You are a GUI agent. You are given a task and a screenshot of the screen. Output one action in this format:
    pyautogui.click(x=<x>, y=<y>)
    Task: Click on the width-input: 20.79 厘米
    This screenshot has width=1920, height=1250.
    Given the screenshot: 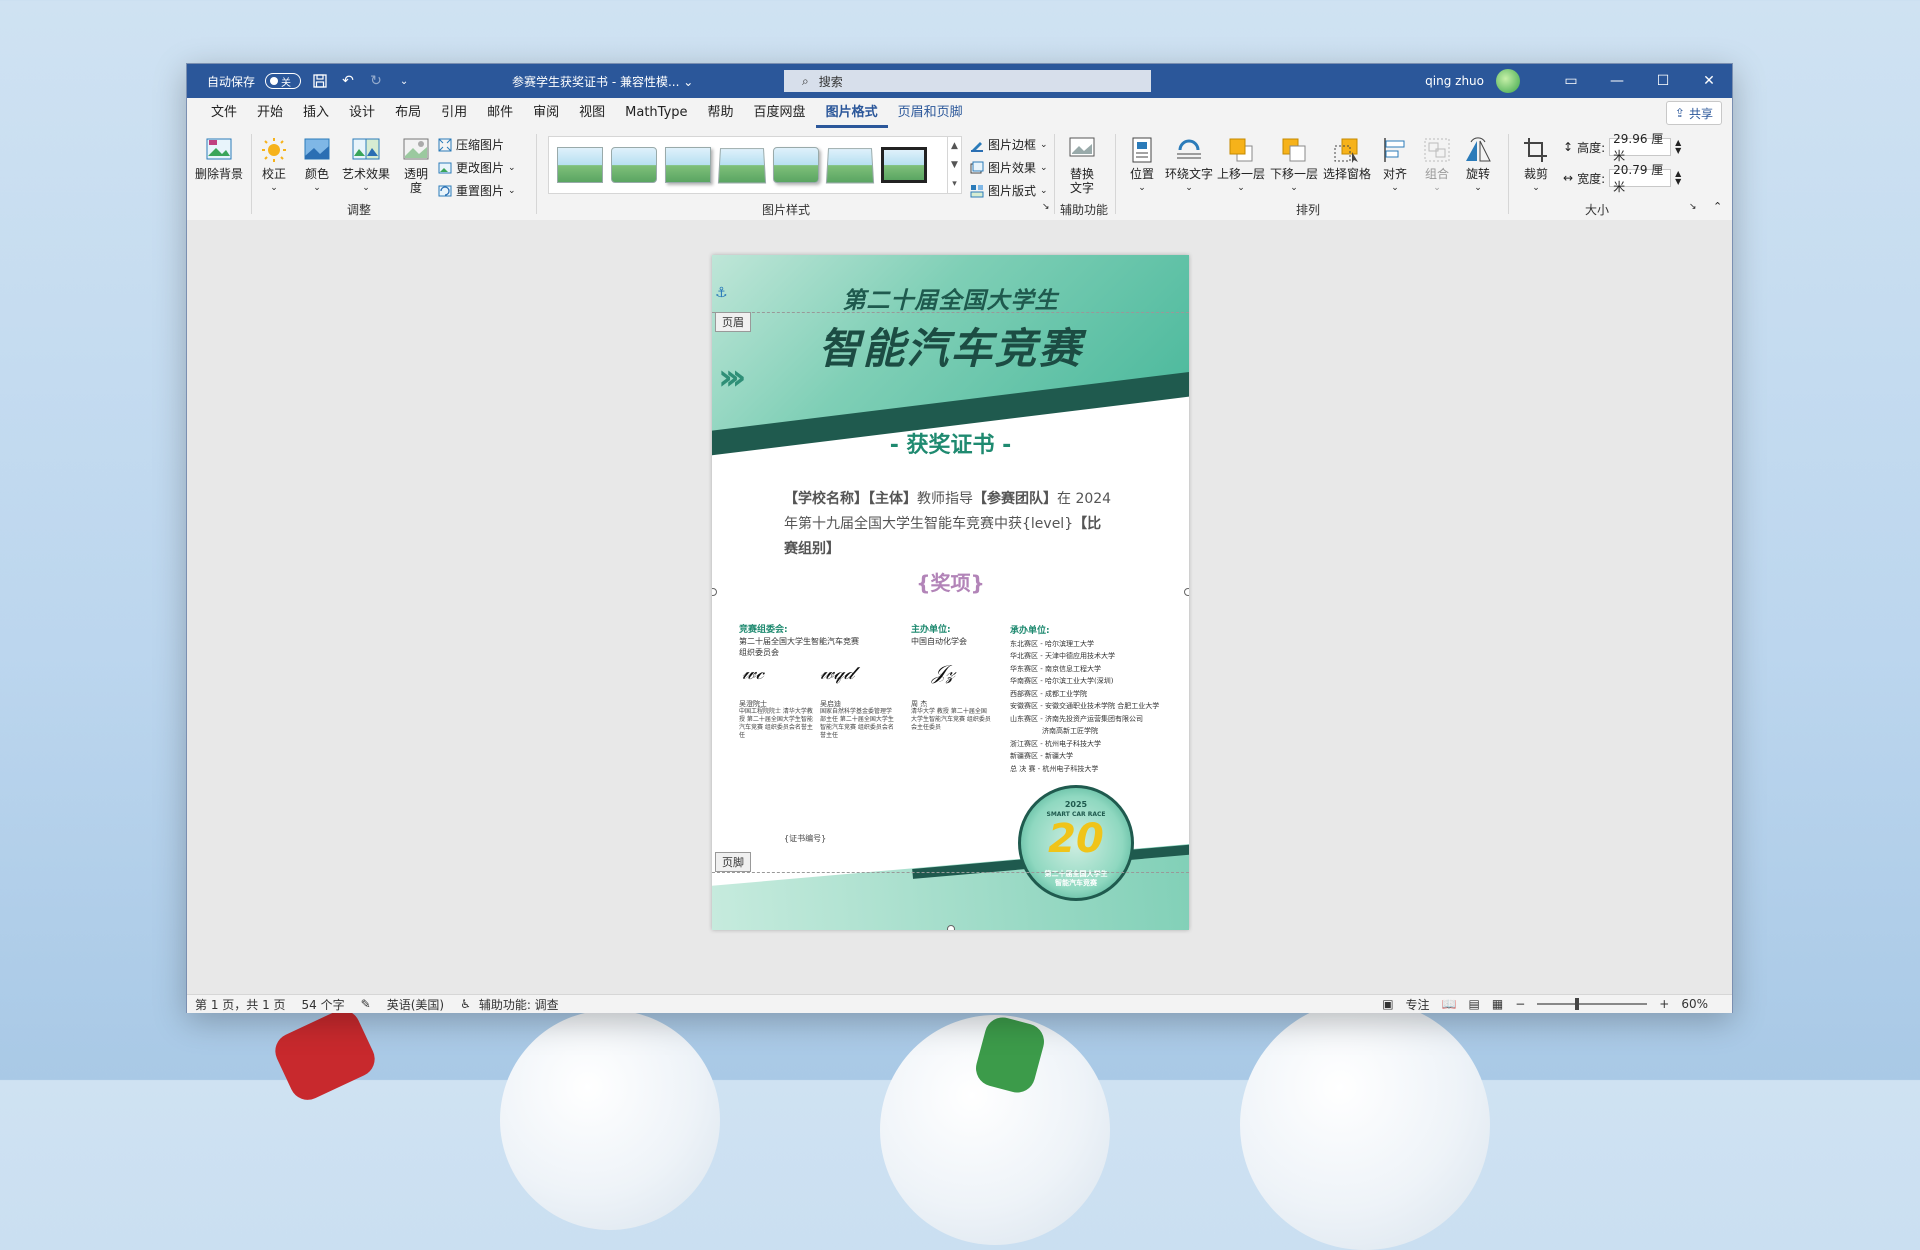 What is the action you would take?
    pyautogui.click(x=1640, y=178)
    